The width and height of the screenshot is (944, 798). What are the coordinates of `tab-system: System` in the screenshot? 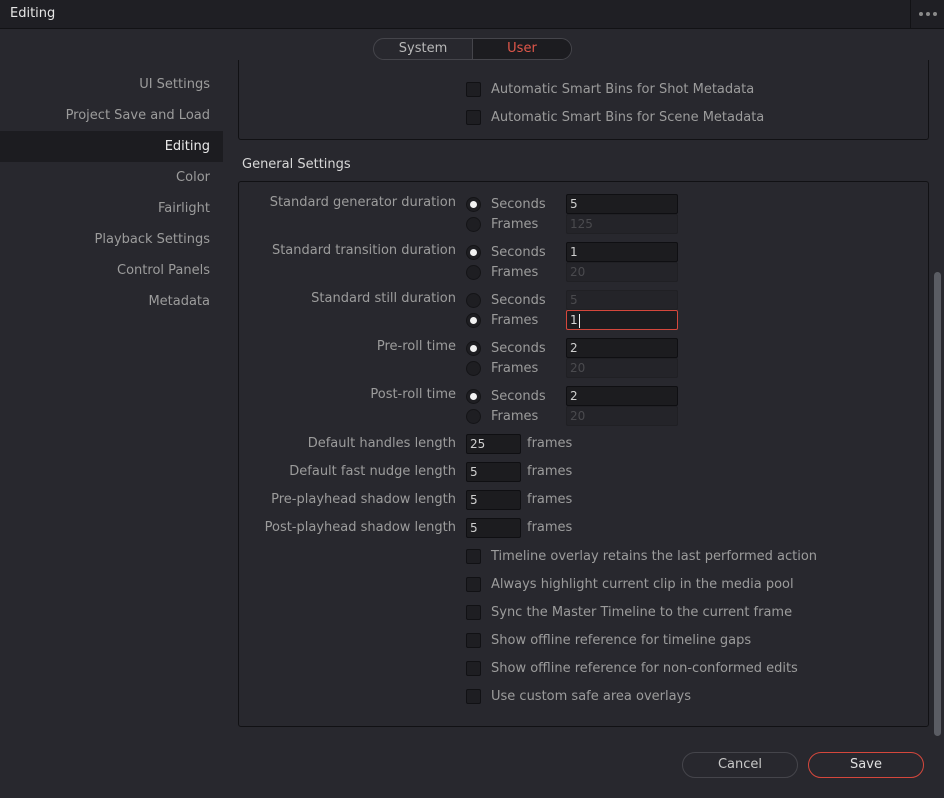 It's located at (423, 49).